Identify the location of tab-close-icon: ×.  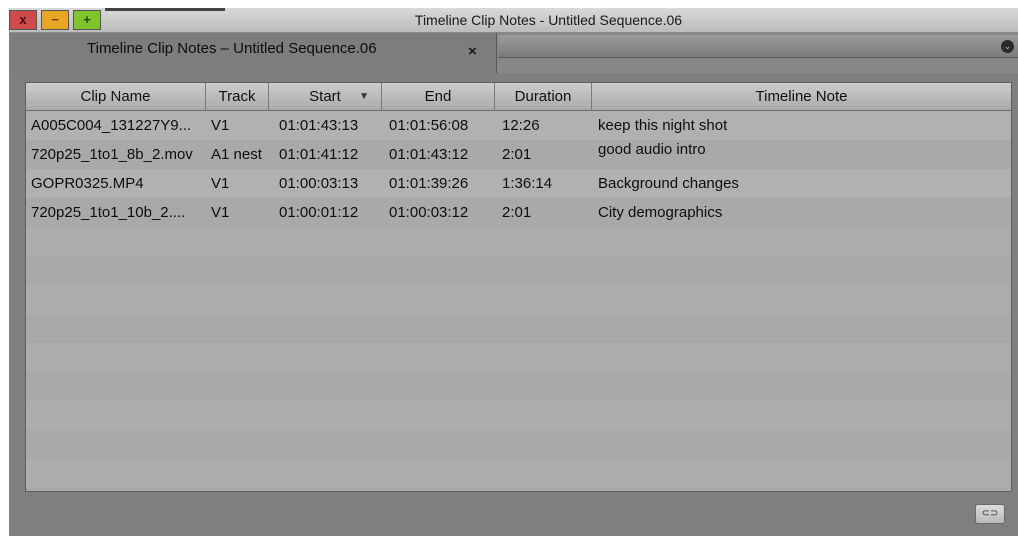
(472, 51).